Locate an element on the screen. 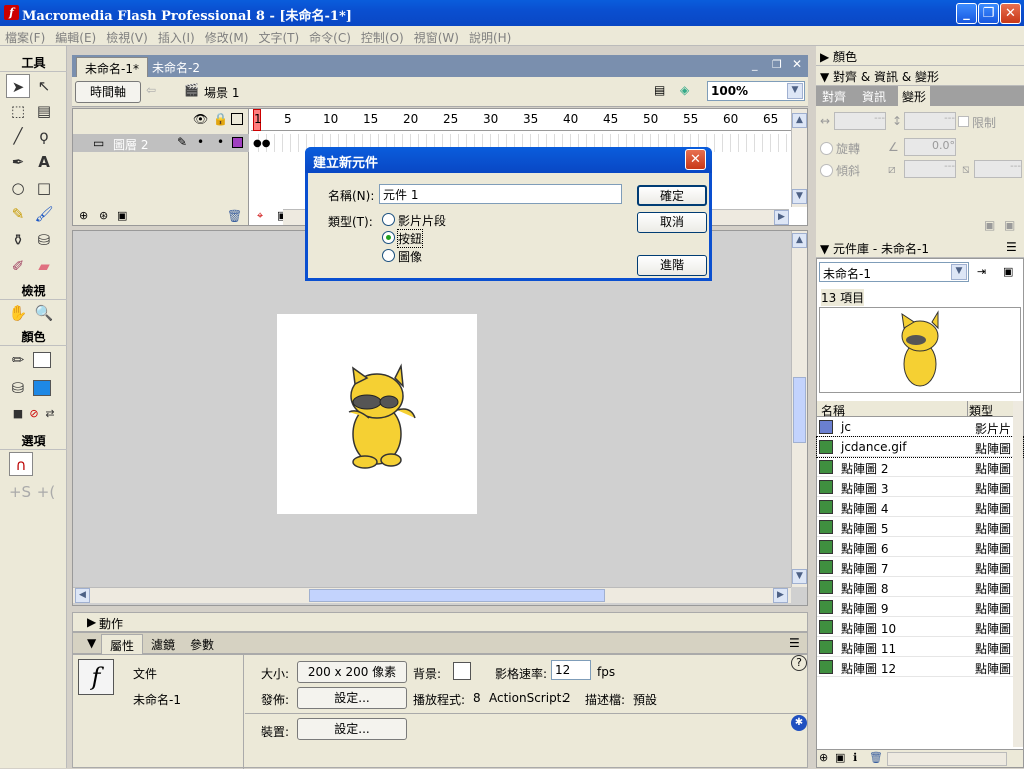 Image resolution: width=1024 pixels, height=769 pixels. cat-character-image is located at coordinates (377, 414).